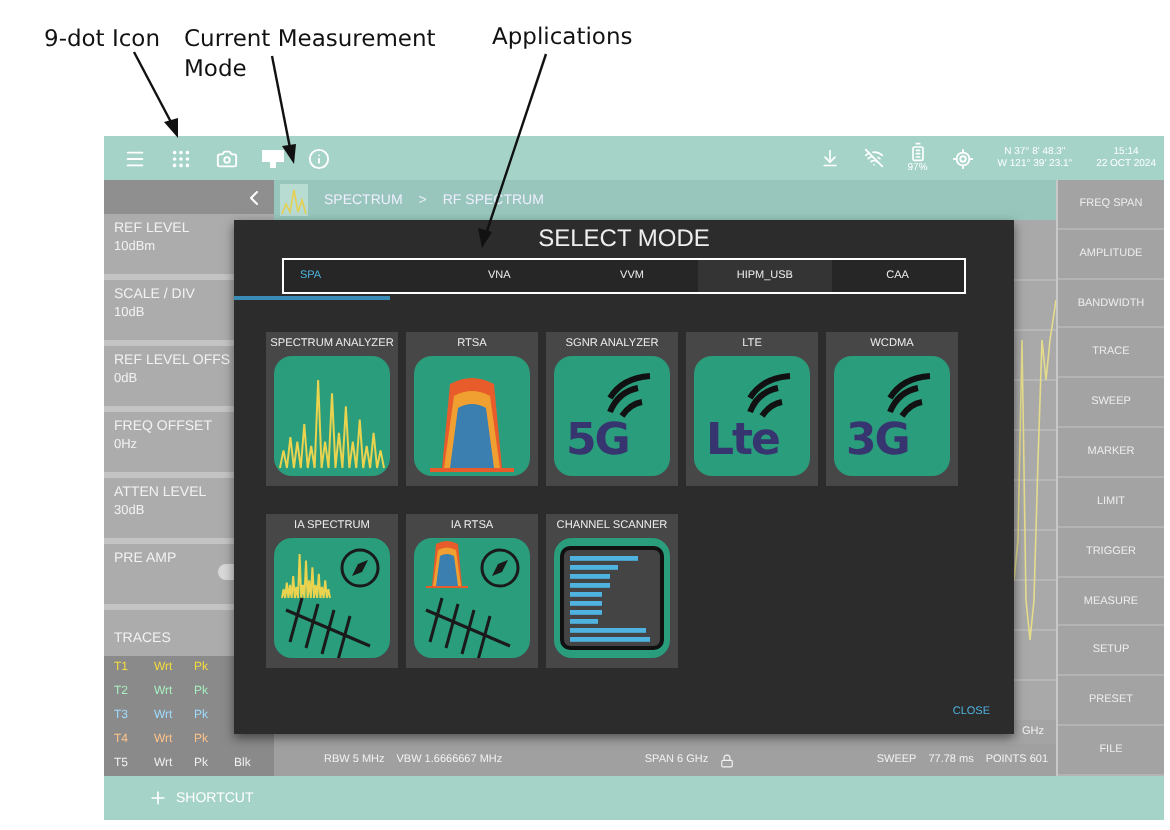 The image size is (1170, 830). I want to click on nine-dot-grid-icon, so click(181, 158).